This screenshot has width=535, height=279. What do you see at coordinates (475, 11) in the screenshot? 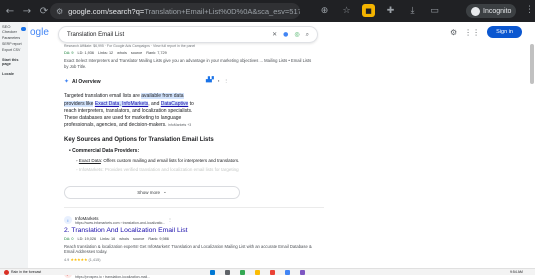
I see `incognito-icon` at bounding box center [475, 11].